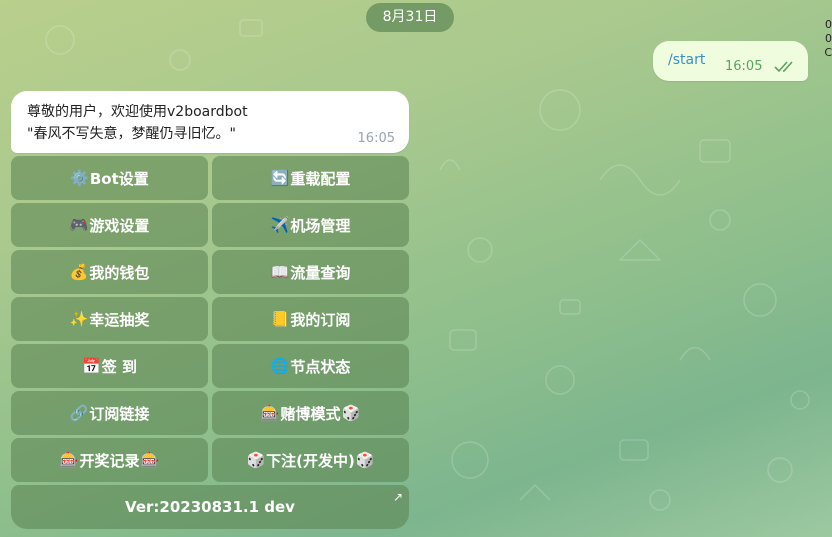  I want to click on outgoing-message: /start 16:05, so click(730, 61).